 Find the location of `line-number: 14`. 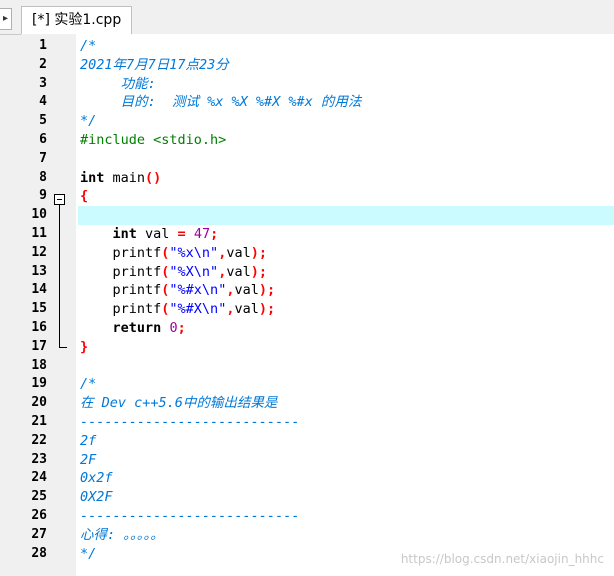

line-number: 14 is located at coordinates (39, 290).